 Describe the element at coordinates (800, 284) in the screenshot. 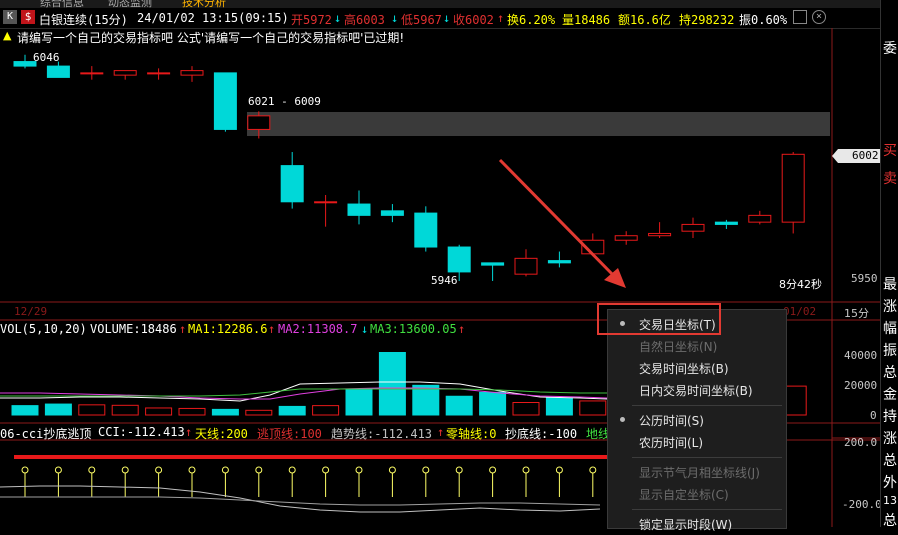

I see `countdown-timer: 8分42秒` at that location.